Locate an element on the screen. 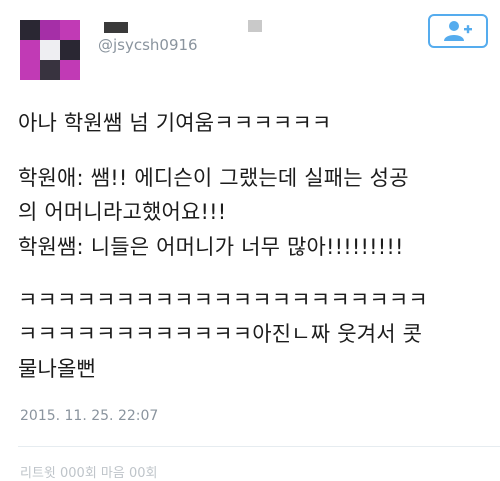 The image size is (500, 481). user-handle: @jsycsh0916 is located at coordinates (148, 45).